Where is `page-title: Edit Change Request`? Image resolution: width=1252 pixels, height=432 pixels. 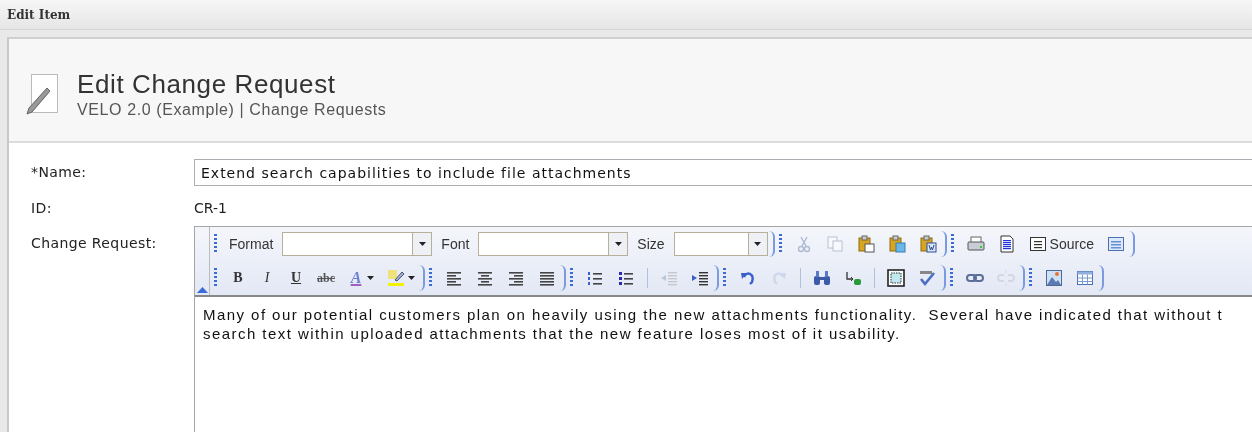 page-title: Edit Change Request is located at coordinates (207, 84).